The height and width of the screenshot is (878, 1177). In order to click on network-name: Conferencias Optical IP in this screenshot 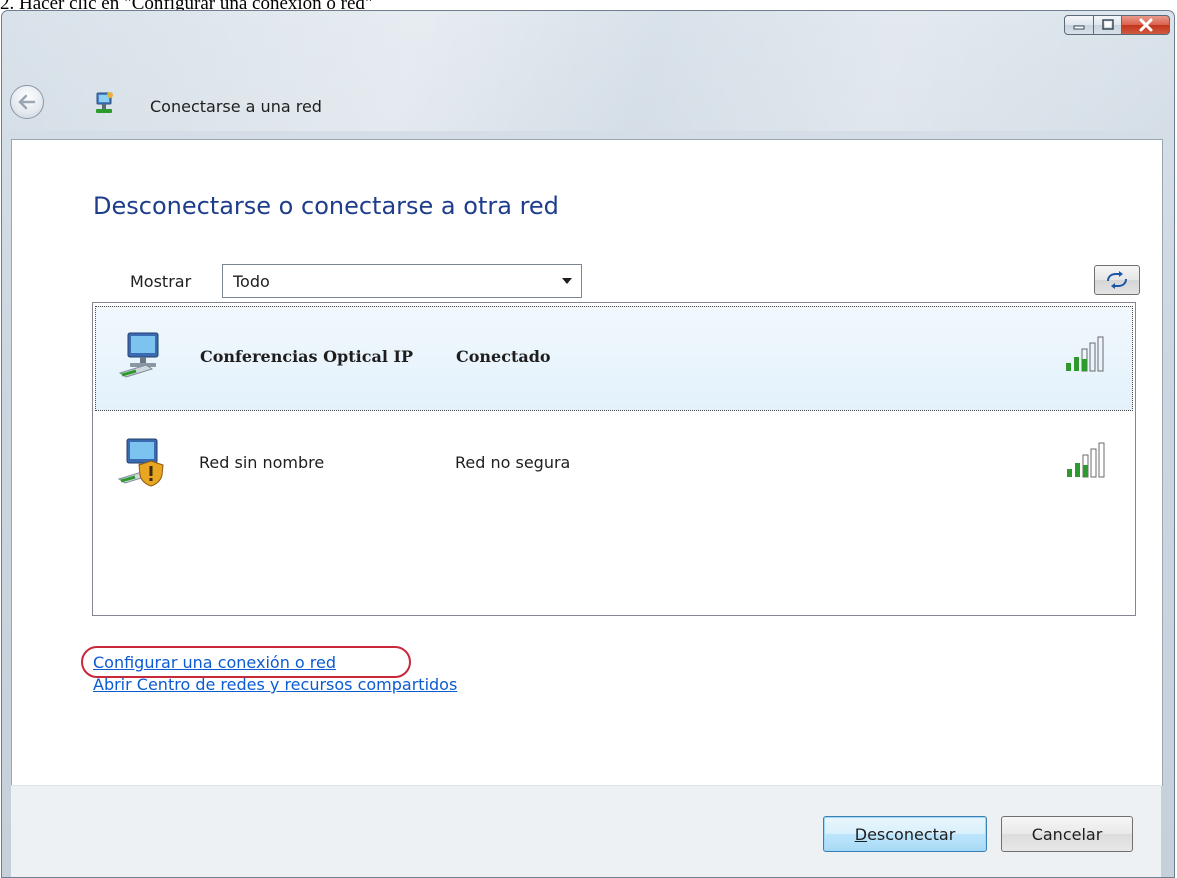, I will do `click(306, 356)`.